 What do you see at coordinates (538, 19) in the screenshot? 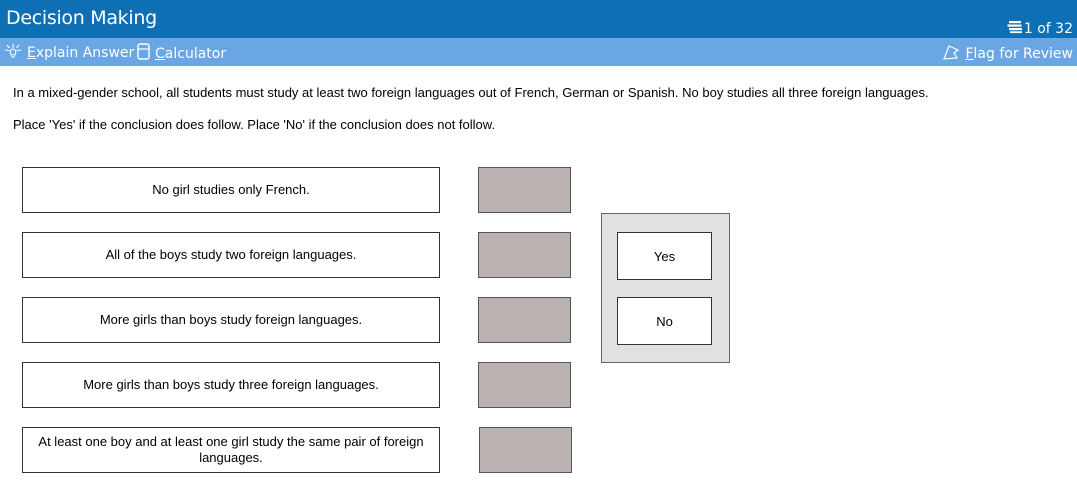
I see `title-bar: Decision Making 1 of 32` at bounding box center [538, 19].